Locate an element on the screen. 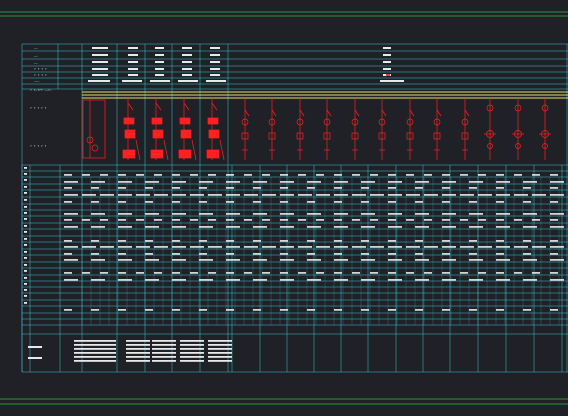 The height and width of the screenshot is (416, 568). left-label-1: —— is located at coordinates (36, 48).